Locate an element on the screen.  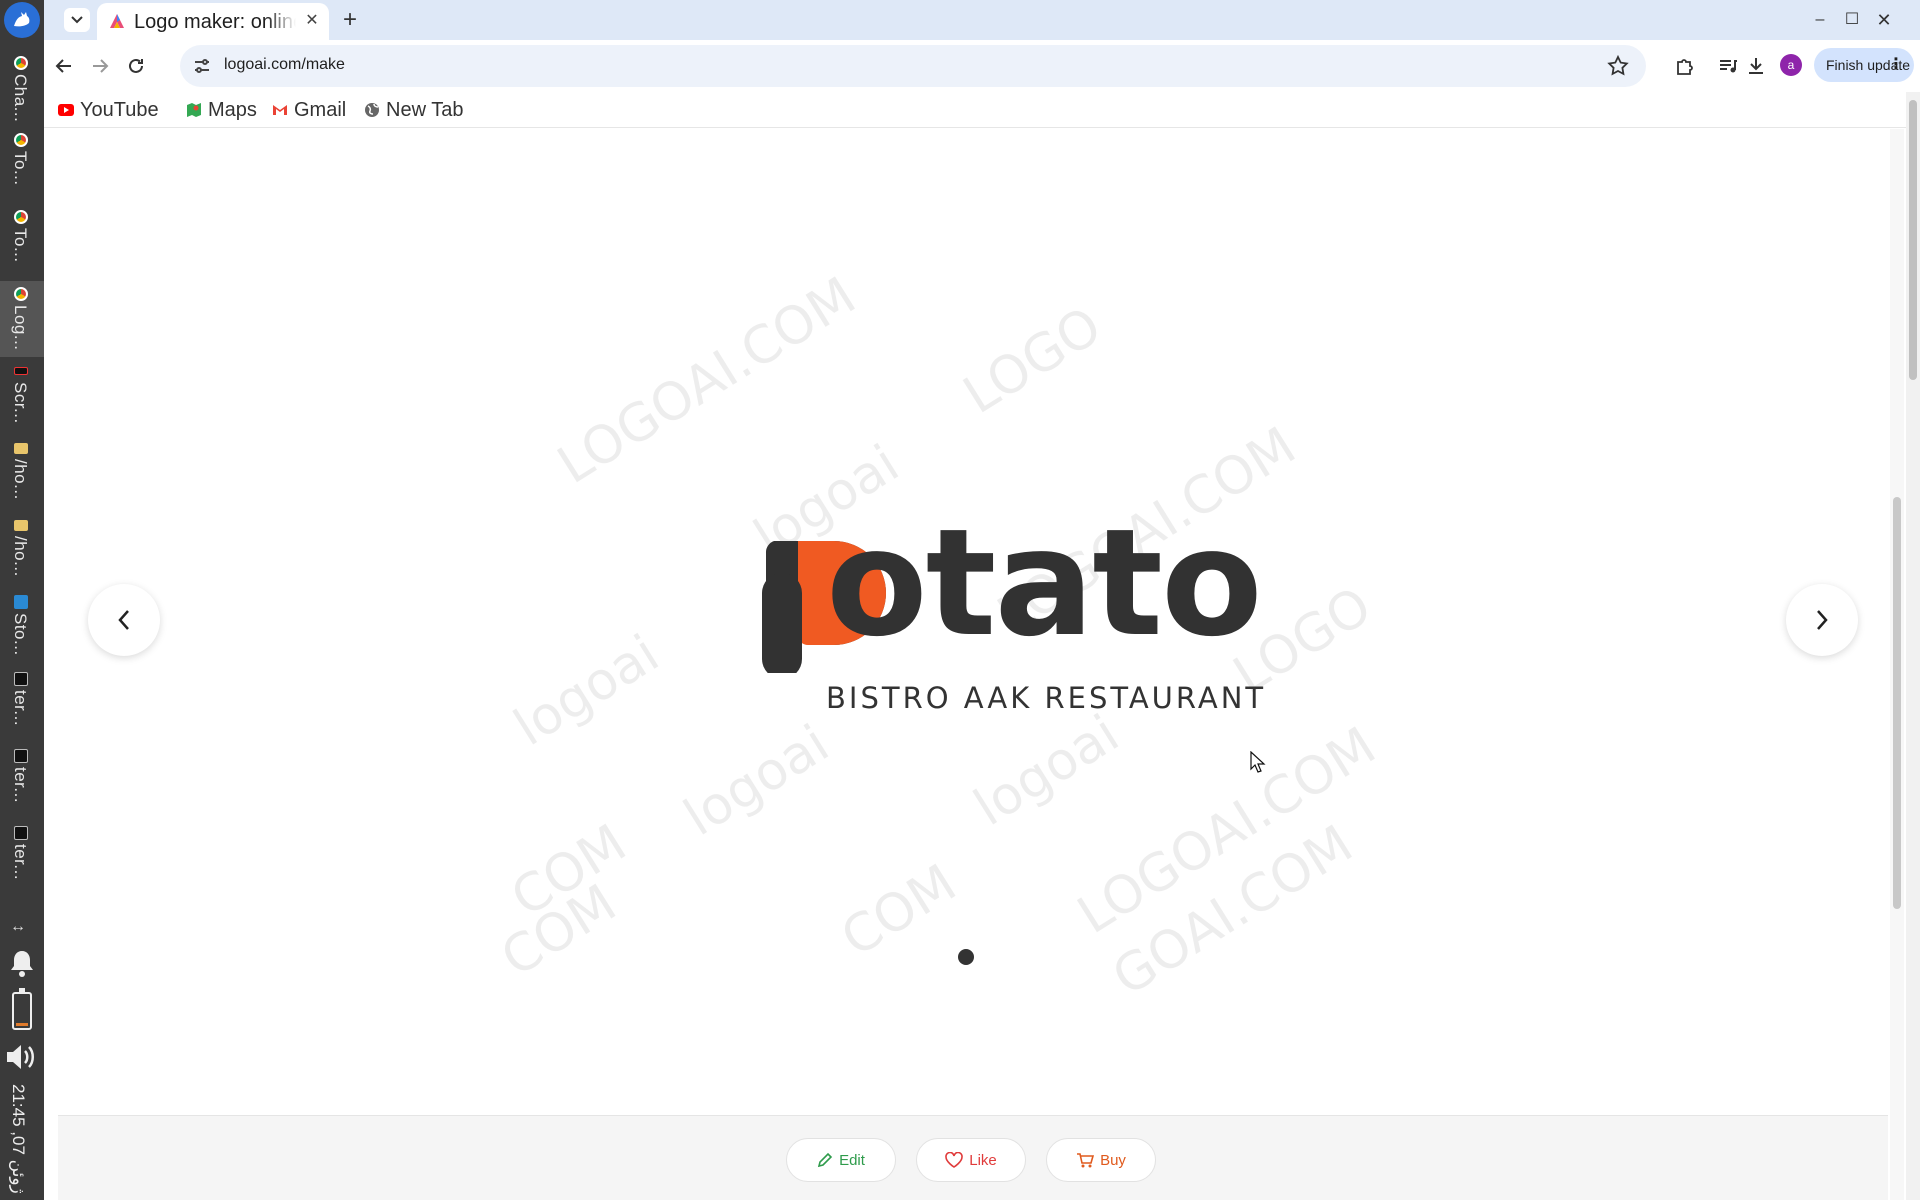
like-button: Like is located at coordinates (971, 1160).